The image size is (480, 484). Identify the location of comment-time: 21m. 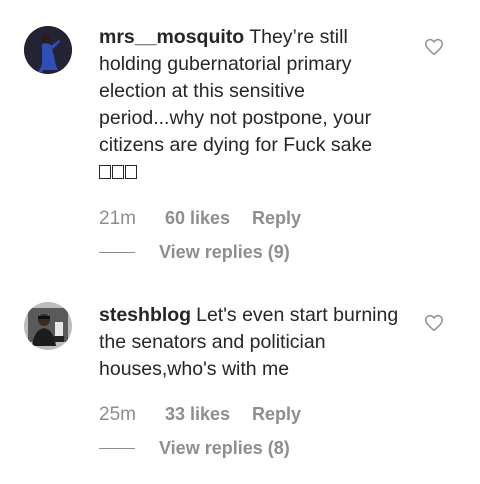
(117, 218).